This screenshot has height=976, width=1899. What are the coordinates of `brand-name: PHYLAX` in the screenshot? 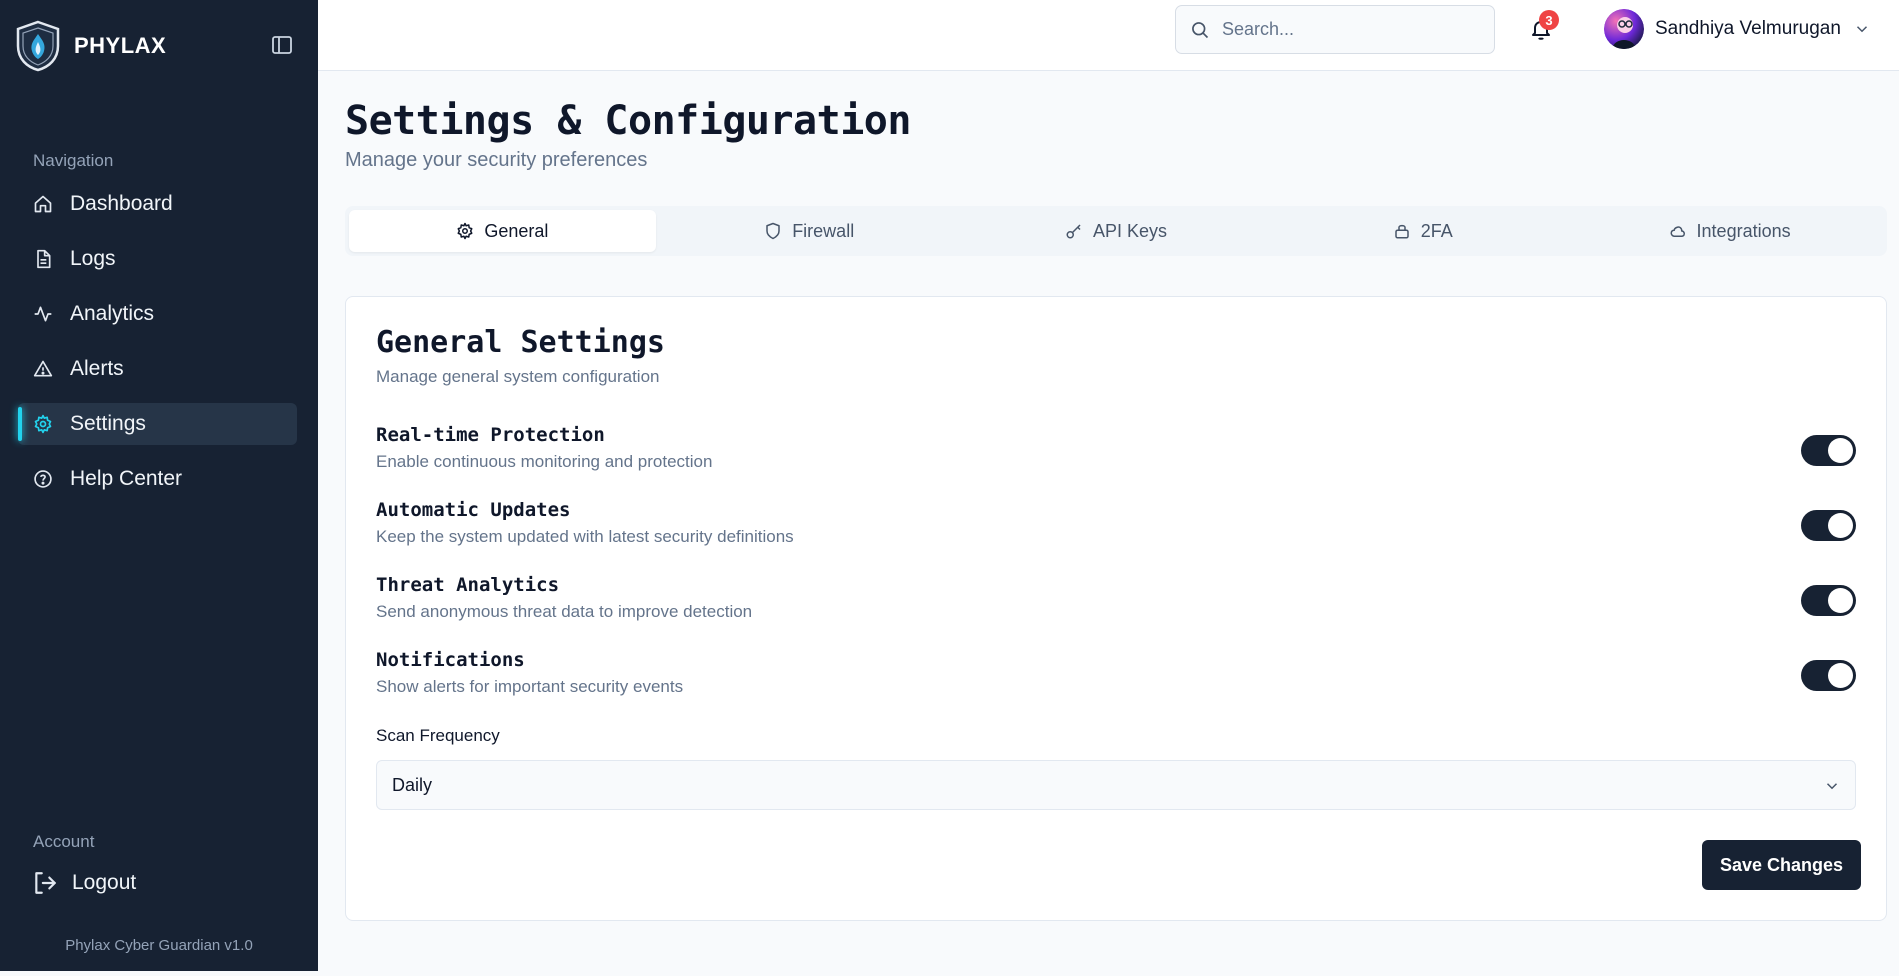 It's located at (120, 45).